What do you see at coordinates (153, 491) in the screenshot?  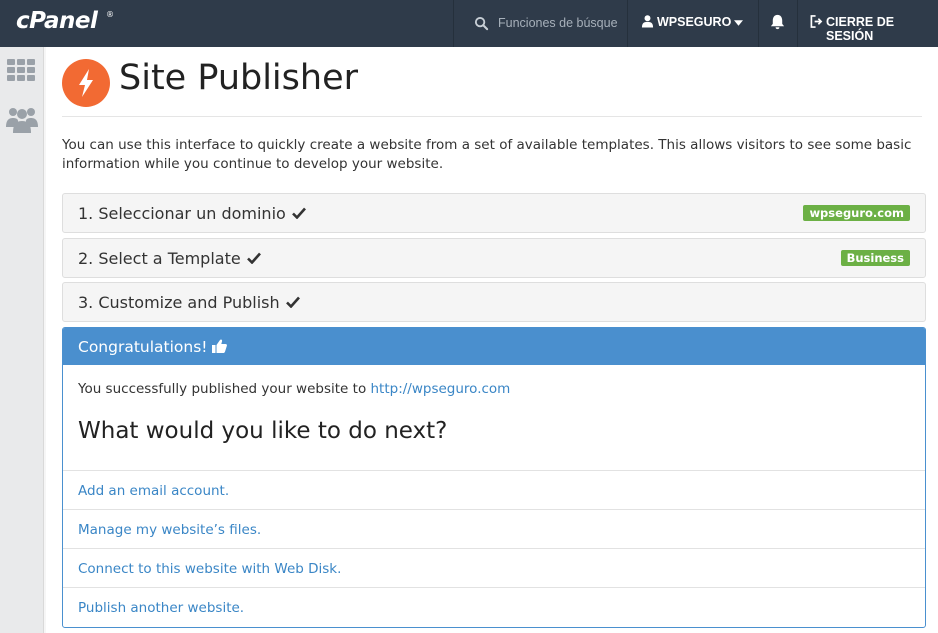 I see `add-email-account-link: Add an email account.` at bounding box center [153, 491].